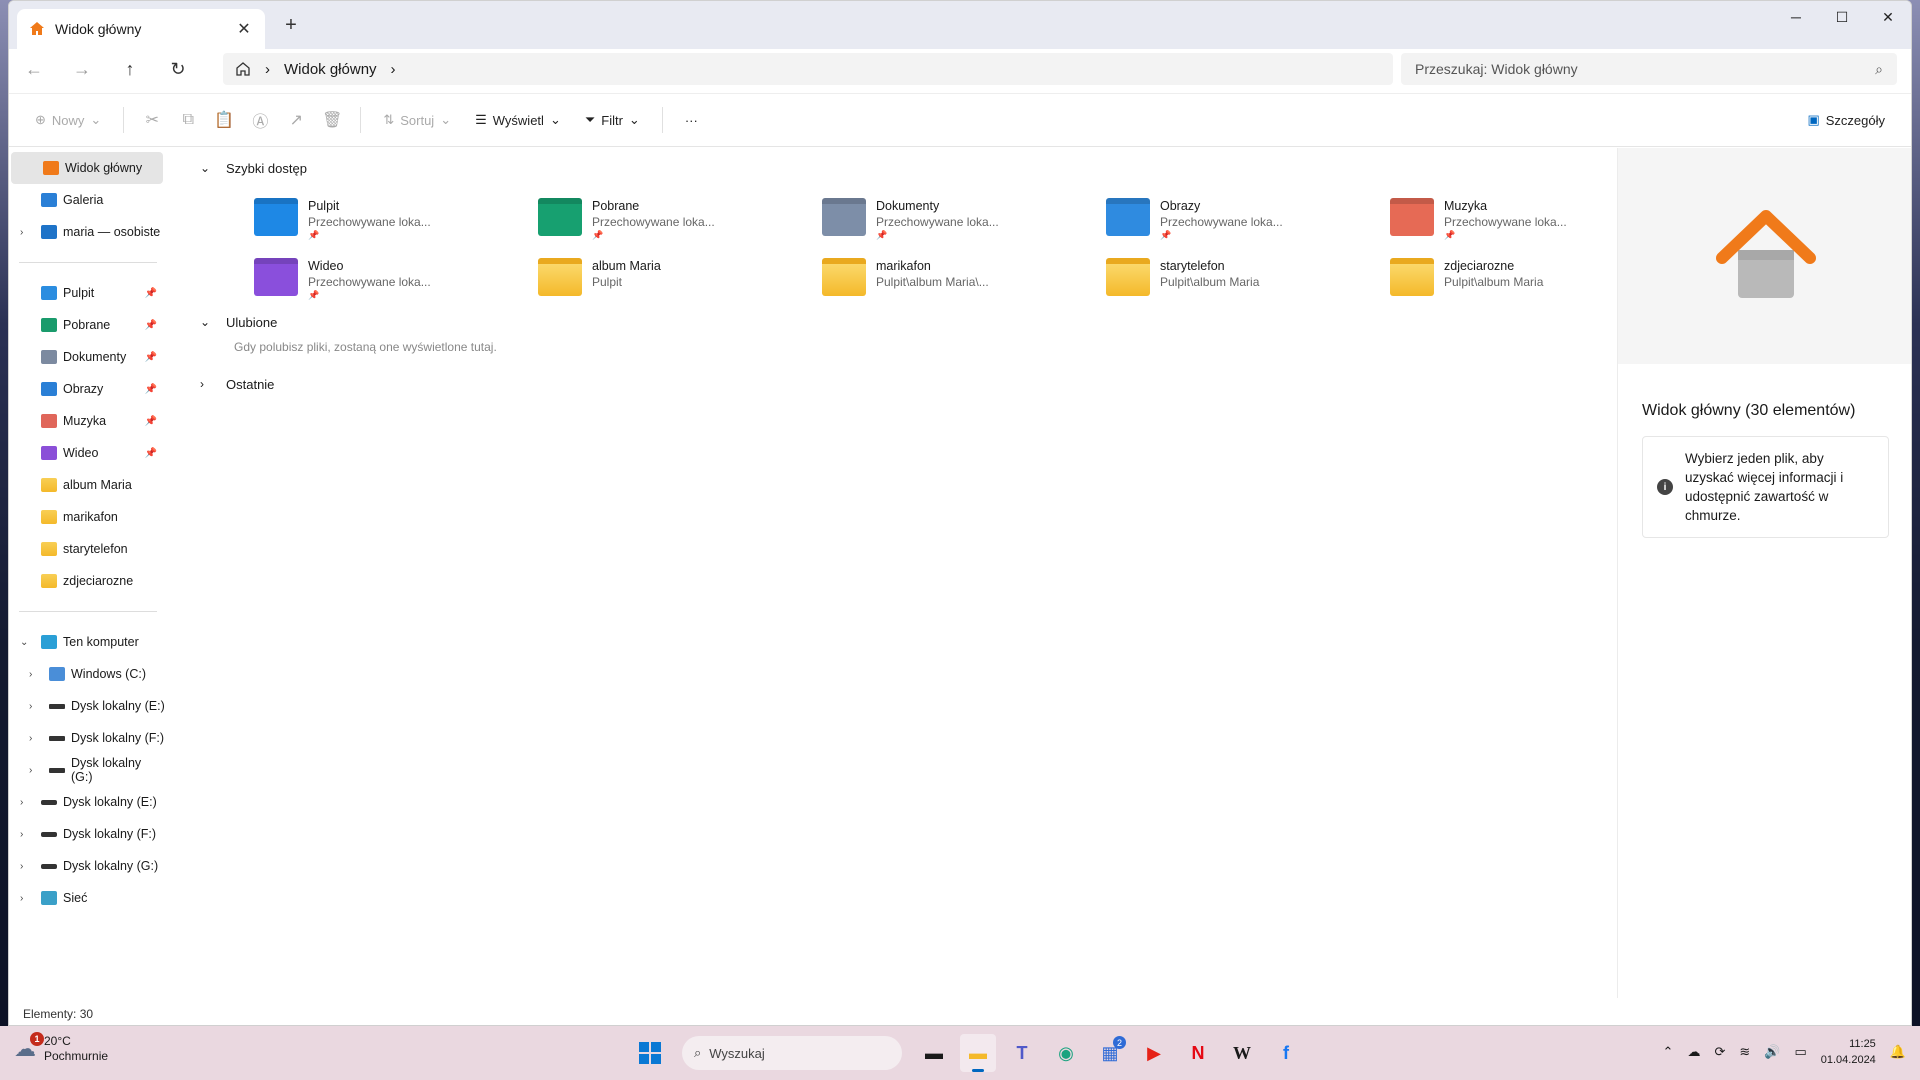  Describe the element at coordinates (964, 220) in the screenshot. I see `quick-access-item: Dokumenty Przechowywane loka... 📌` at that location.